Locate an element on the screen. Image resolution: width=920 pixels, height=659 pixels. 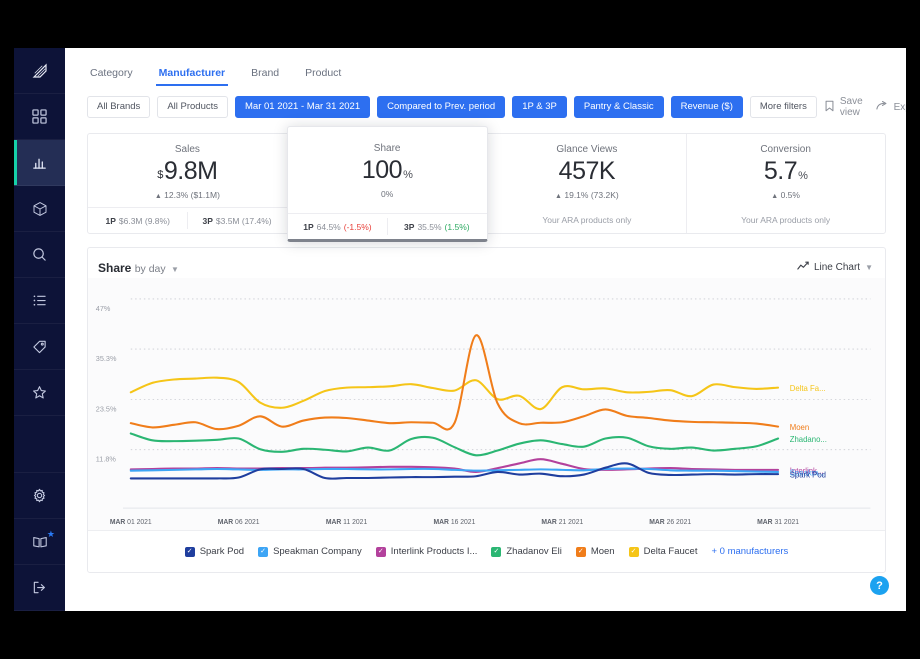
sidebar-item-analytics is located at coordinates (39, 163).